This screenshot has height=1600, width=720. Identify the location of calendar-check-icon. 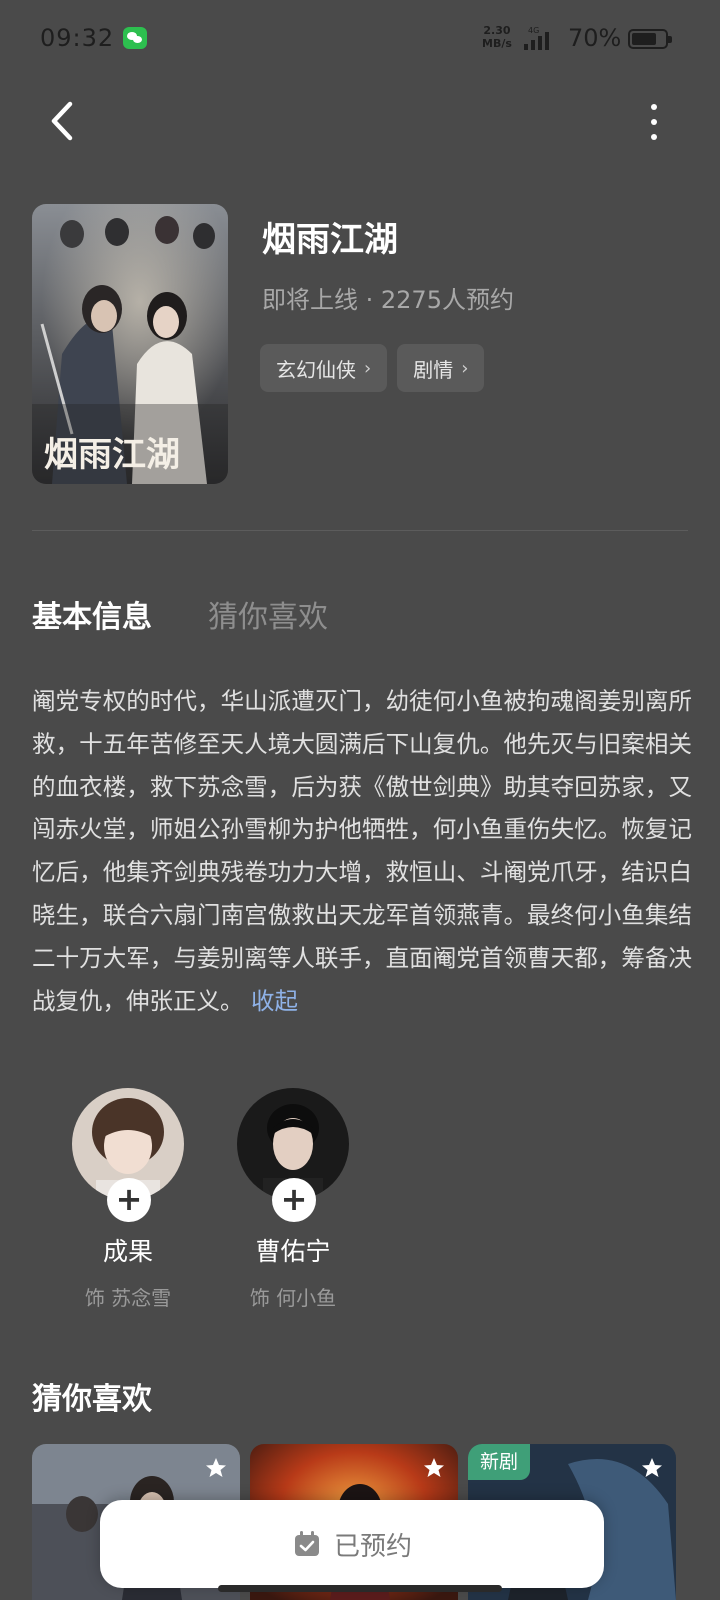
(306, 1543).